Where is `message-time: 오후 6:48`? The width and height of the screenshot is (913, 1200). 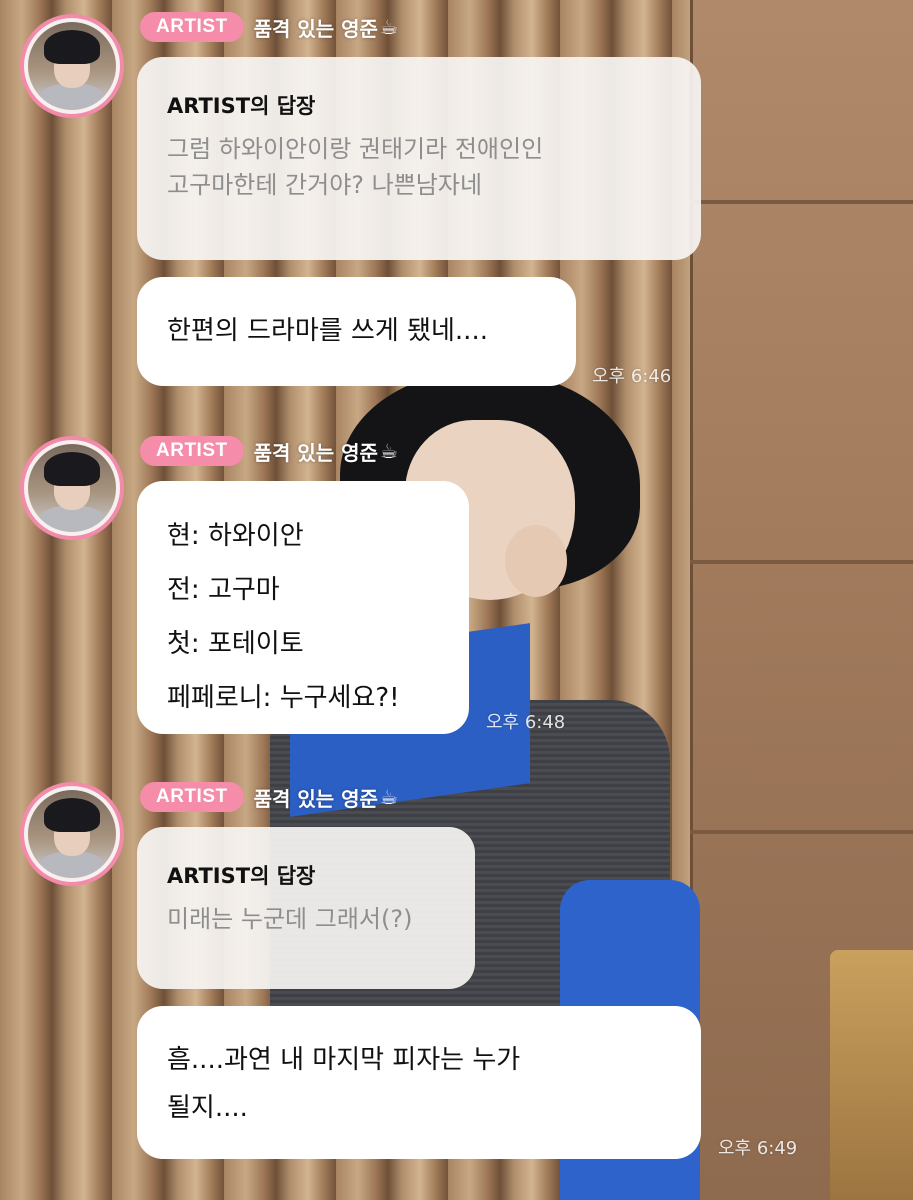 message-time: 오후 6:48 is located at coordinates (526, 722).